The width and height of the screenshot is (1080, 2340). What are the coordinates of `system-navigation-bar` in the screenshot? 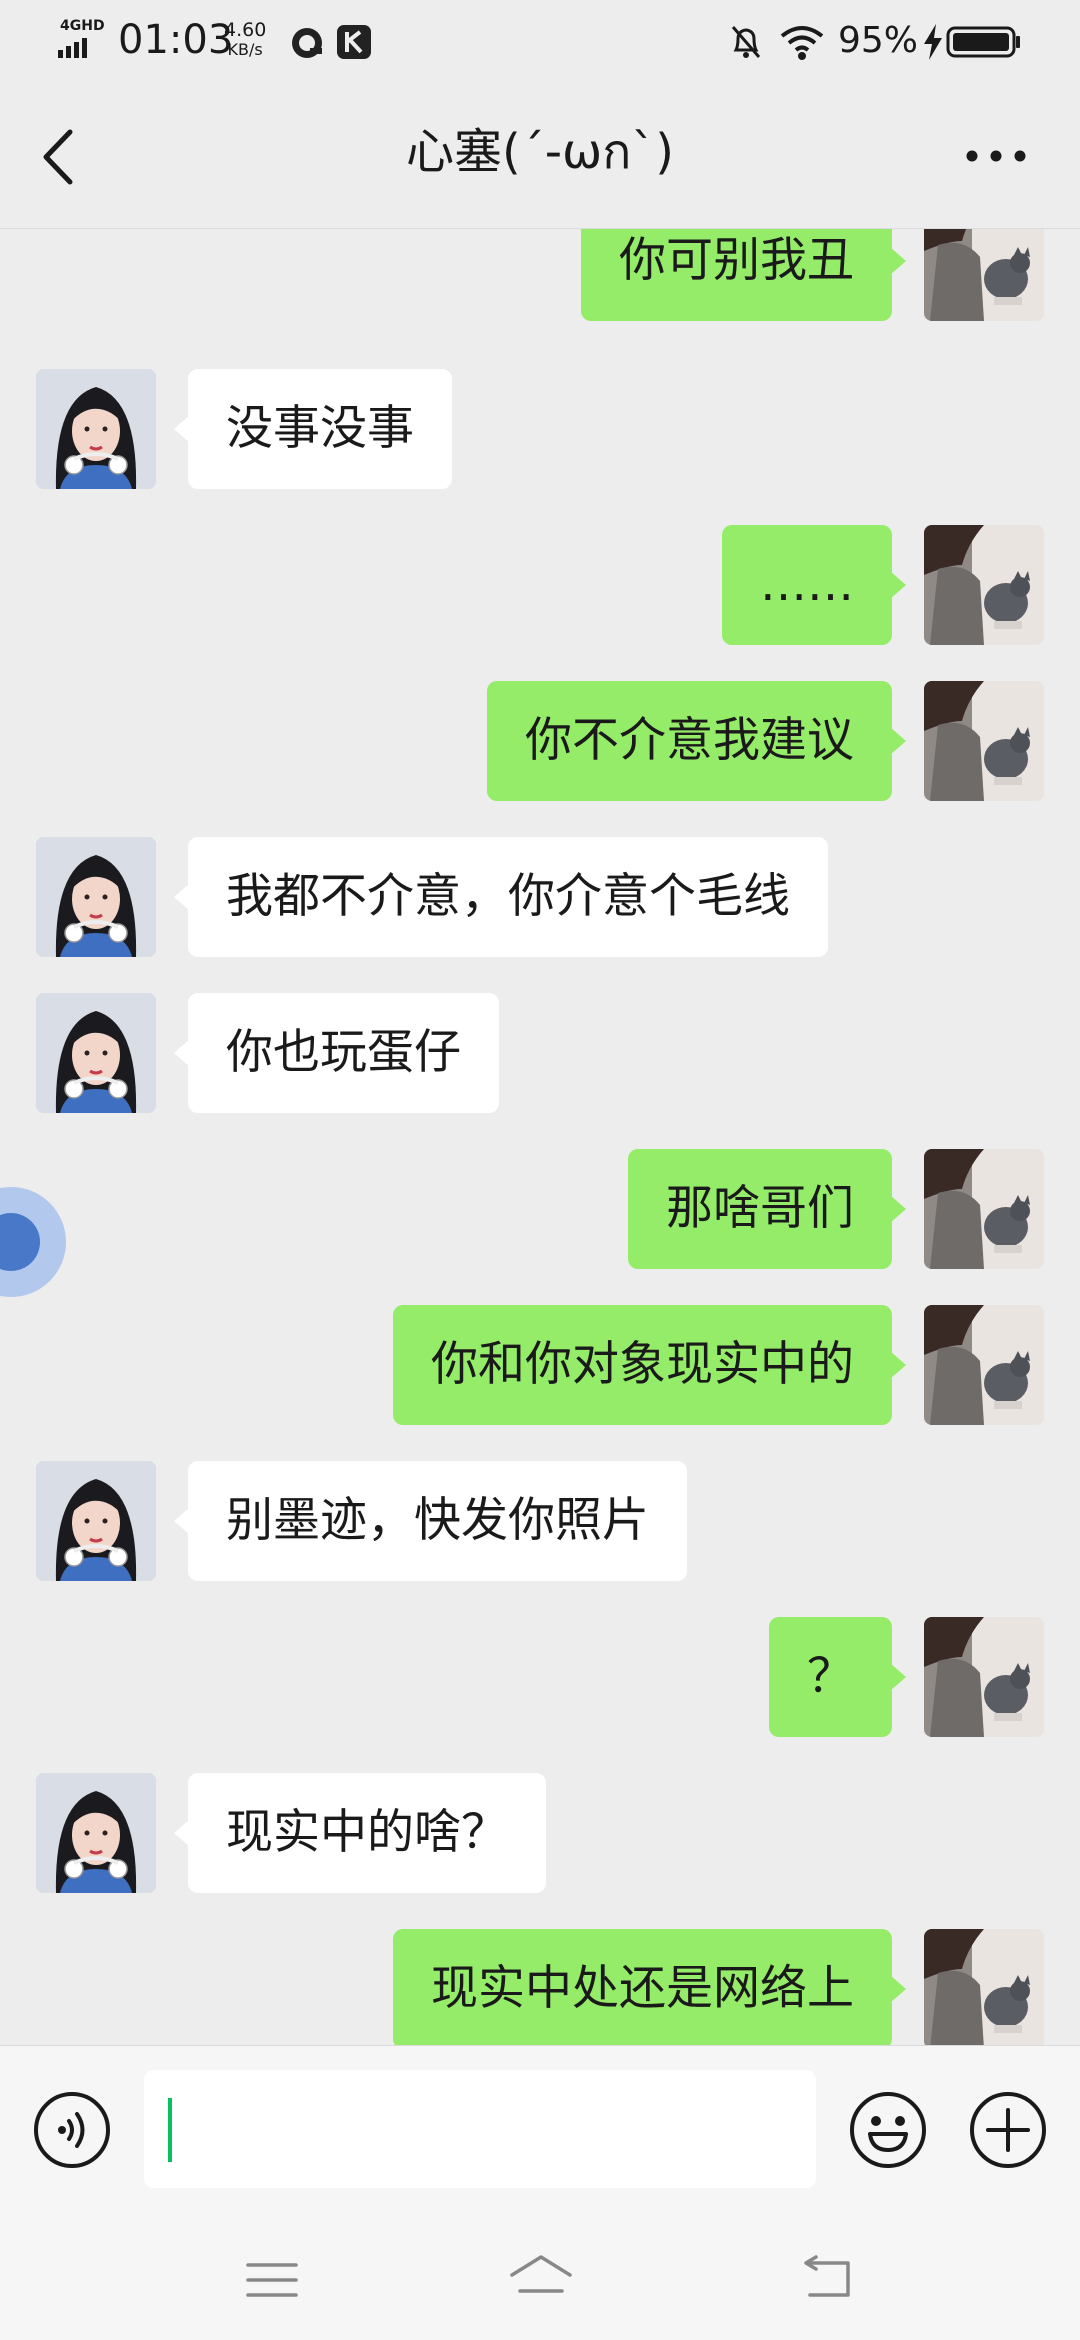 It's located at (540, 2277).